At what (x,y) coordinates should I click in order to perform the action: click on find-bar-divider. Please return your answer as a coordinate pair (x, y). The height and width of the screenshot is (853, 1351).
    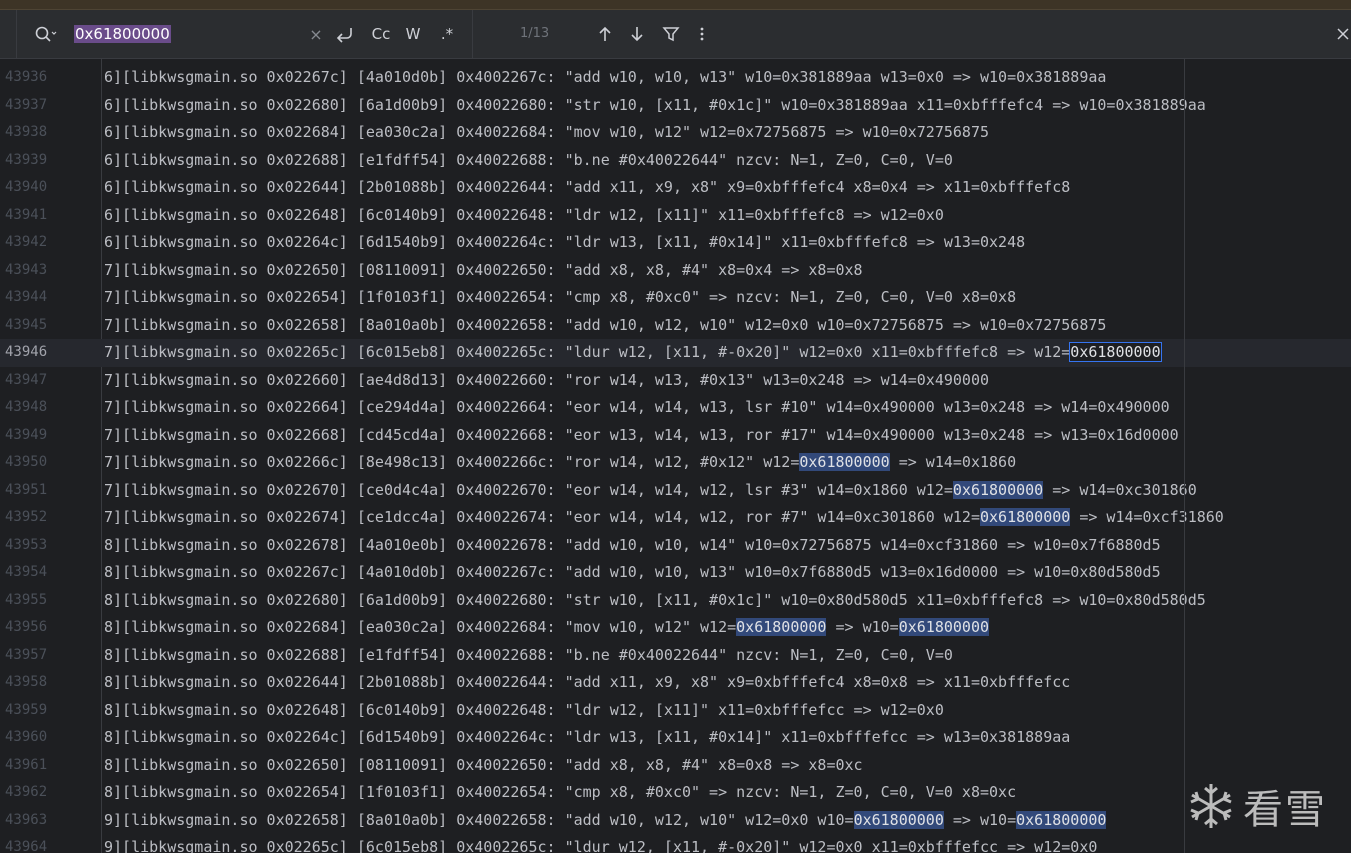
    Looking at the image, I should click on (16, 34).